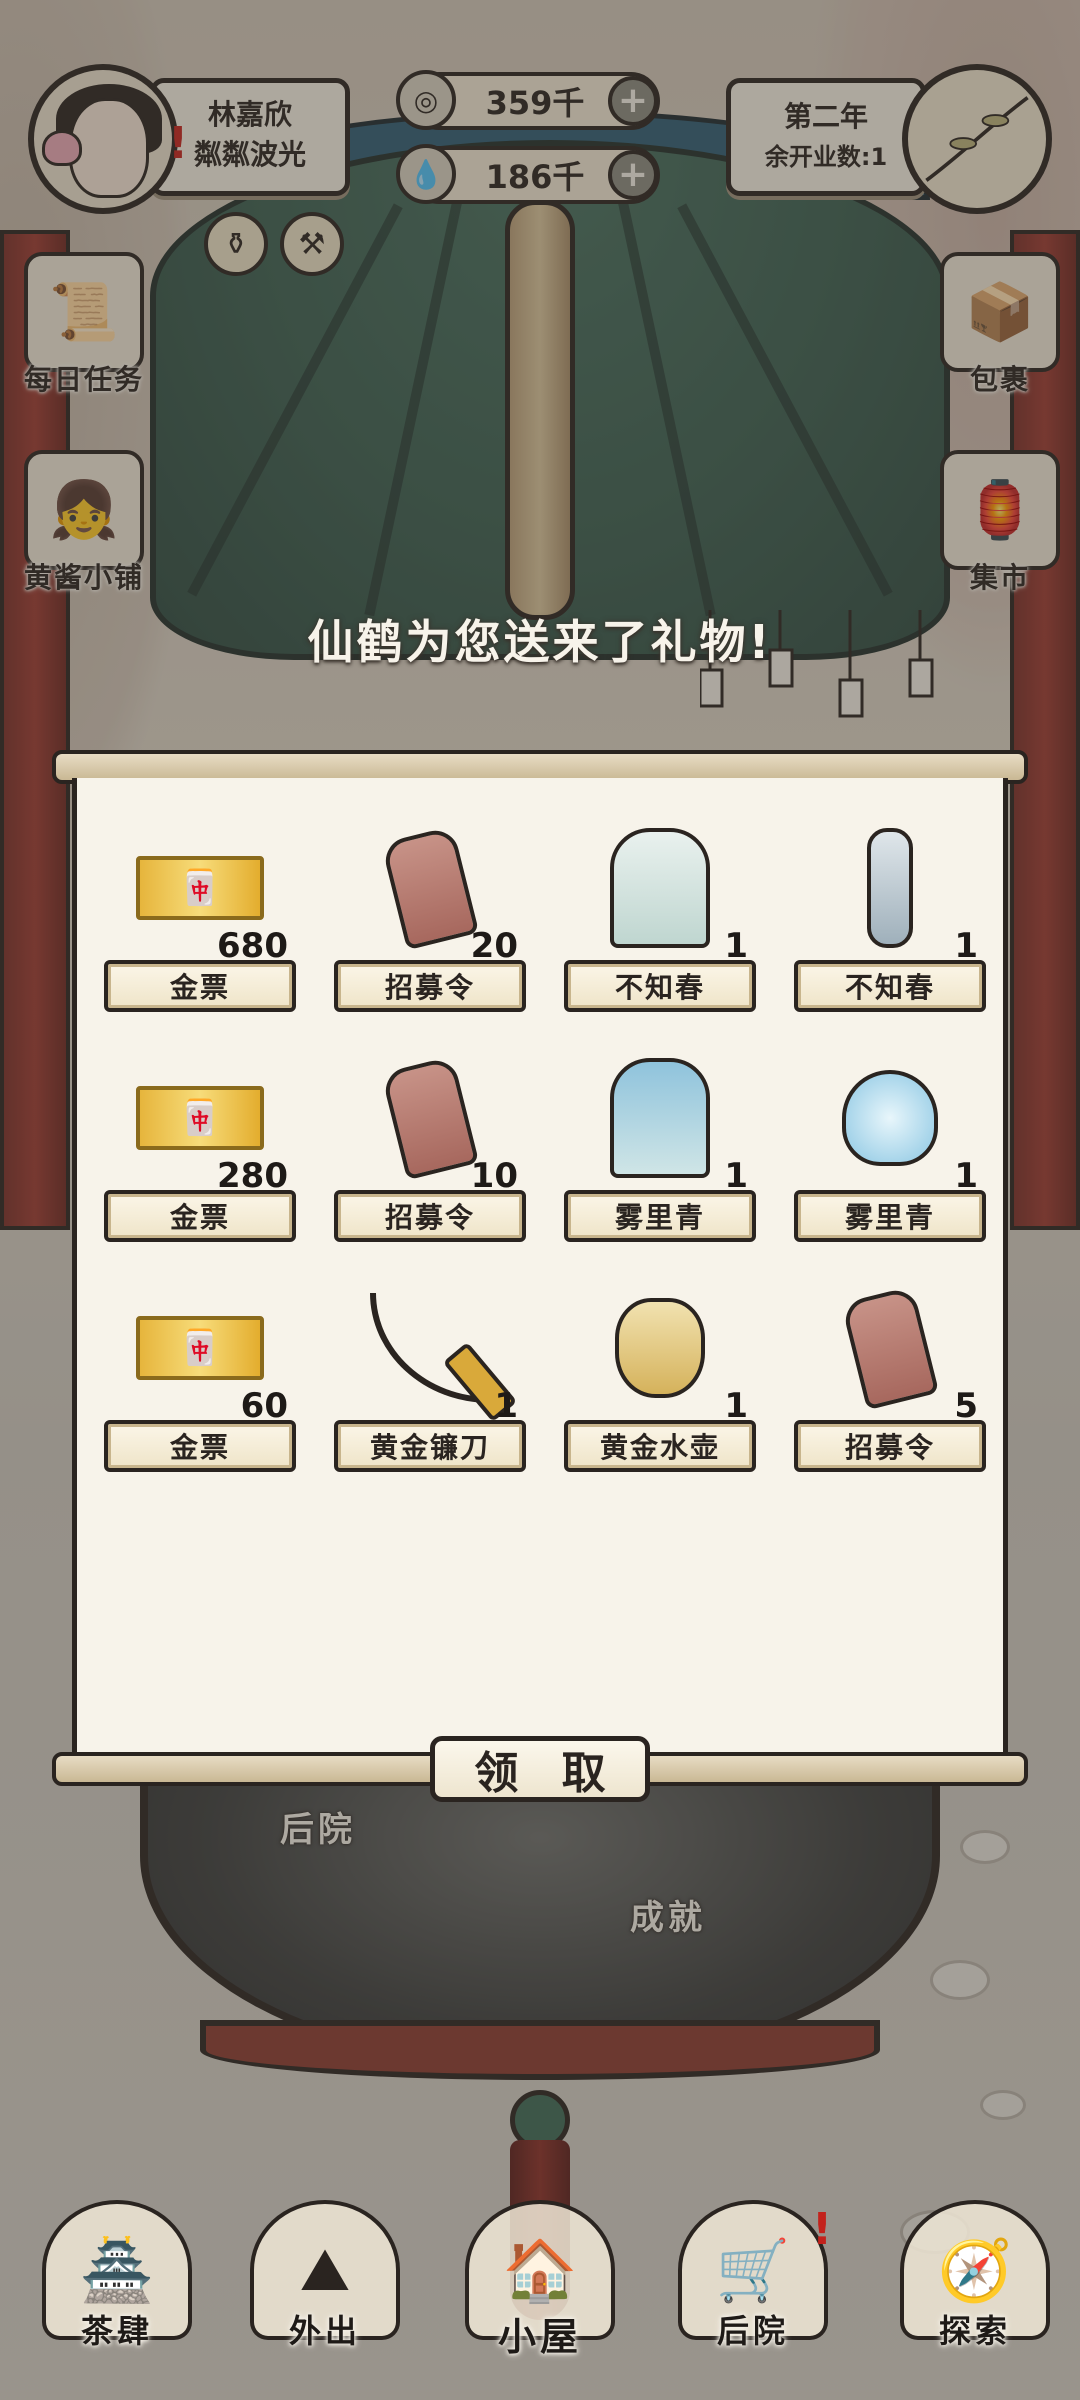  Describe the element at coordinates (430, 920) in the screenshot. I see `gift-item: 20 招募令` at that location.